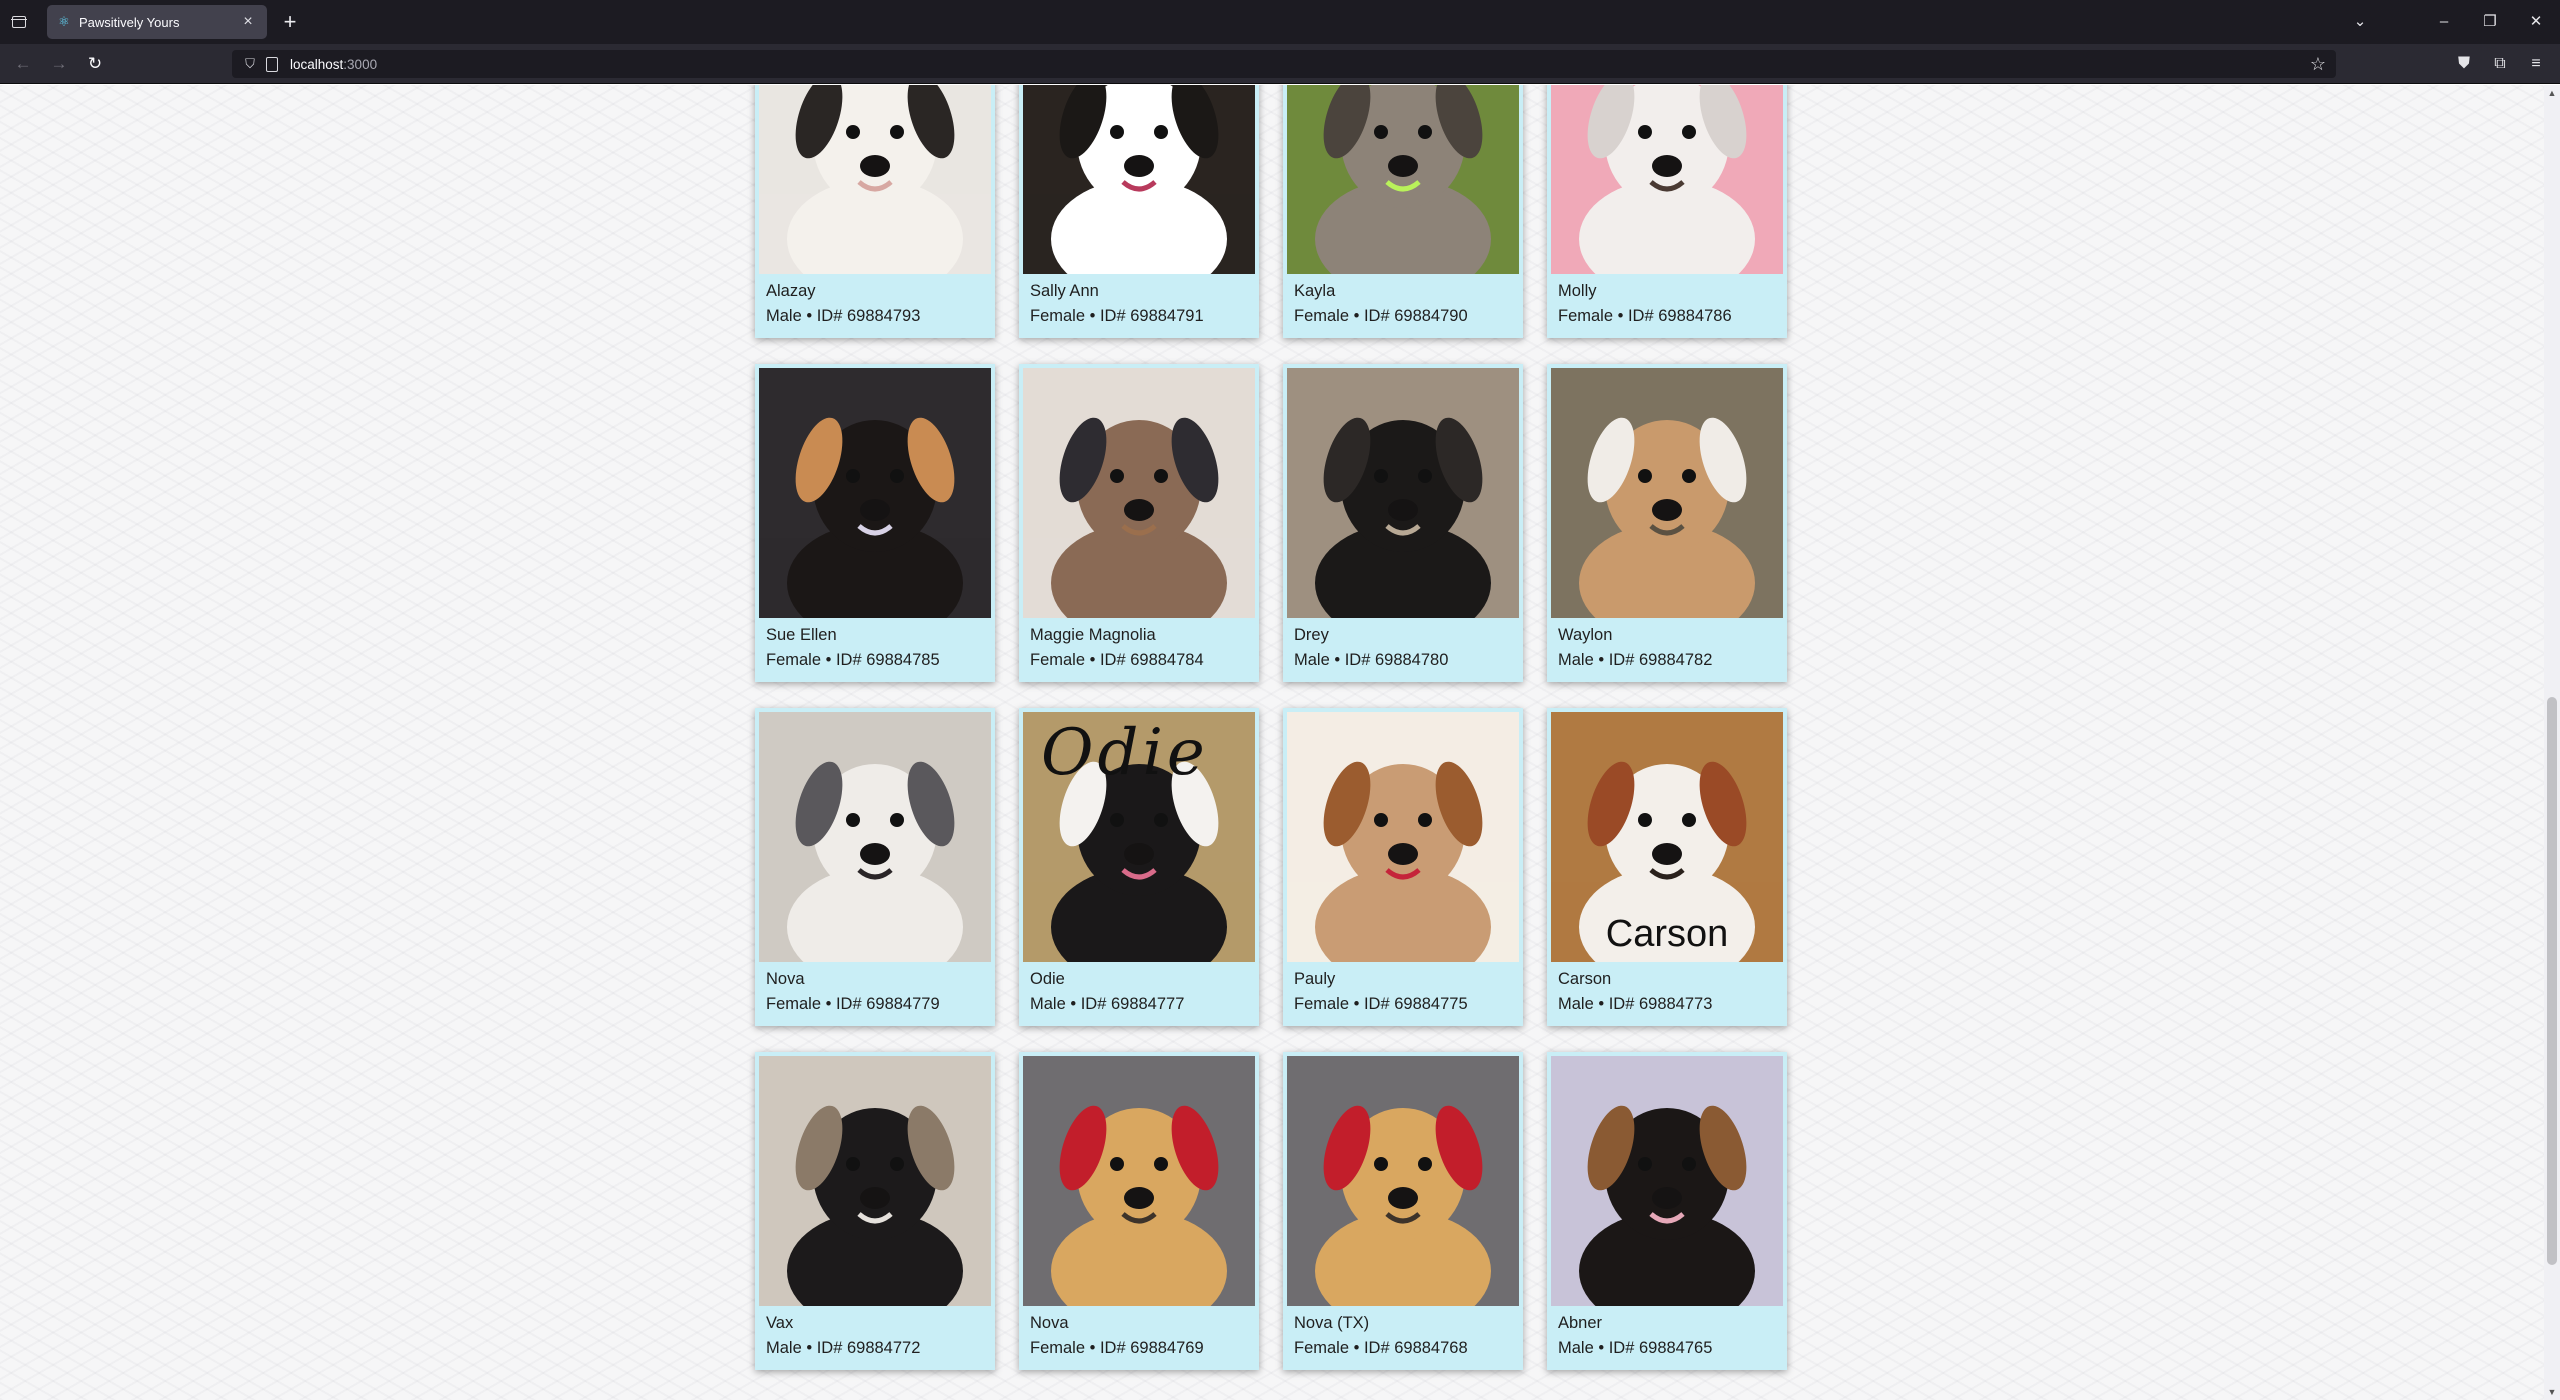 The height and width of the screenshot is (1400, 2560). What do you see at coordinates (317, 64) in the screenshot?
I see `url-host: localhost` at bounding box center [317, 64].